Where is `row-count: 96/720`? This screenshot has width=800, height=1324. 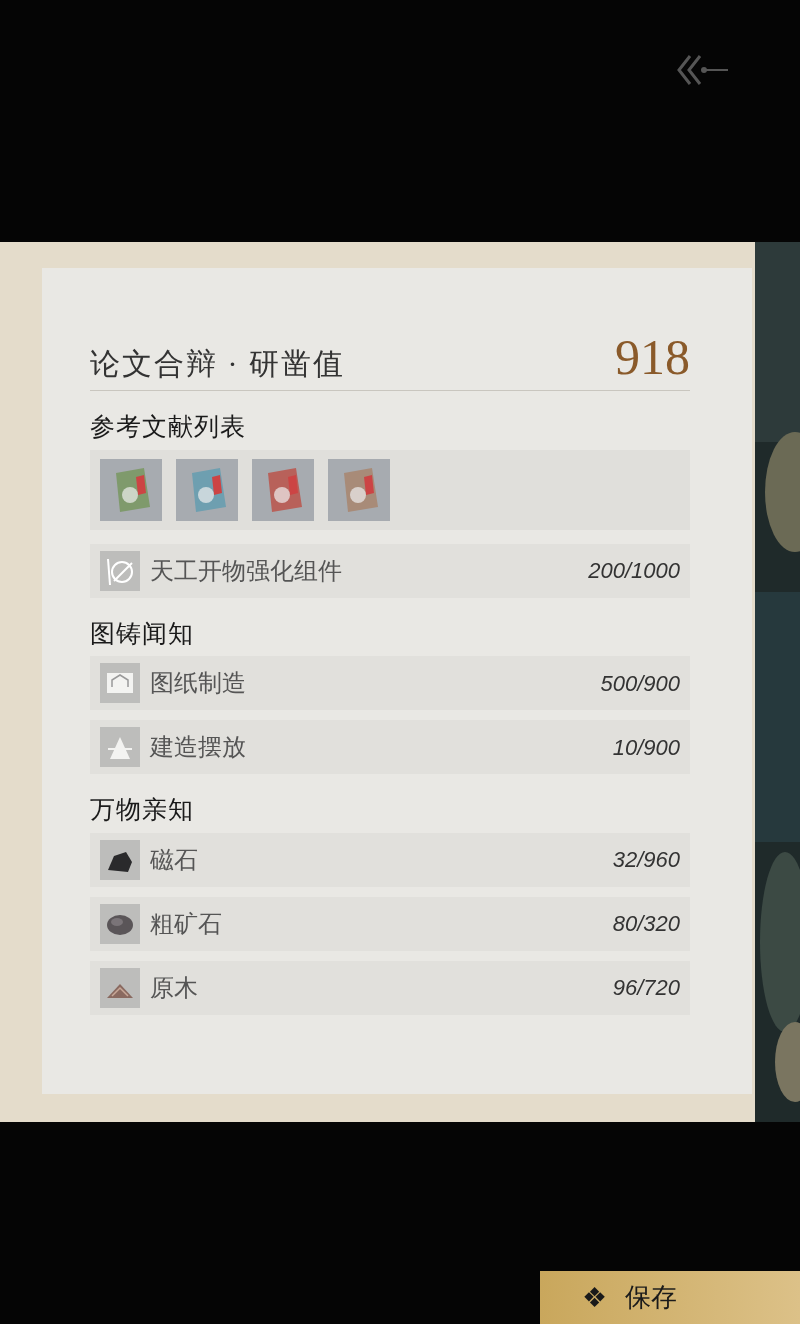
row-count: 96/720 is located at coordinates (646, 988).